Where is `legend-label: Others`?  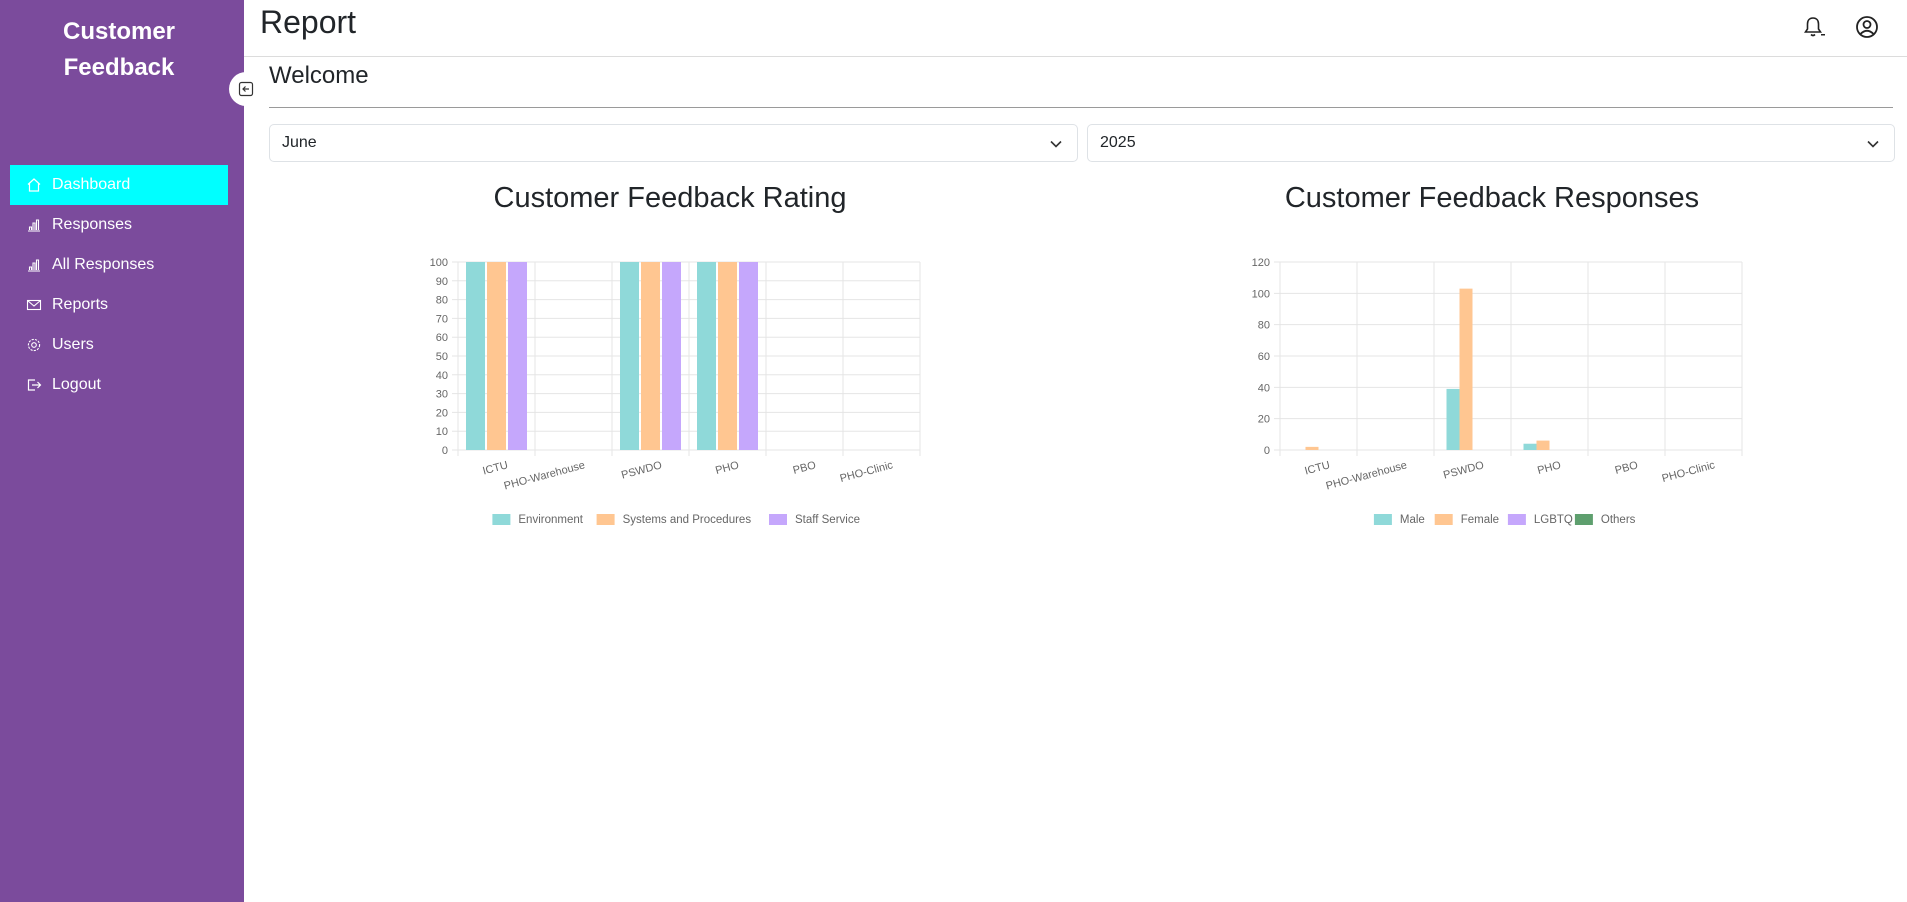 legend-label: Others is located at coordinates (1618, 520).